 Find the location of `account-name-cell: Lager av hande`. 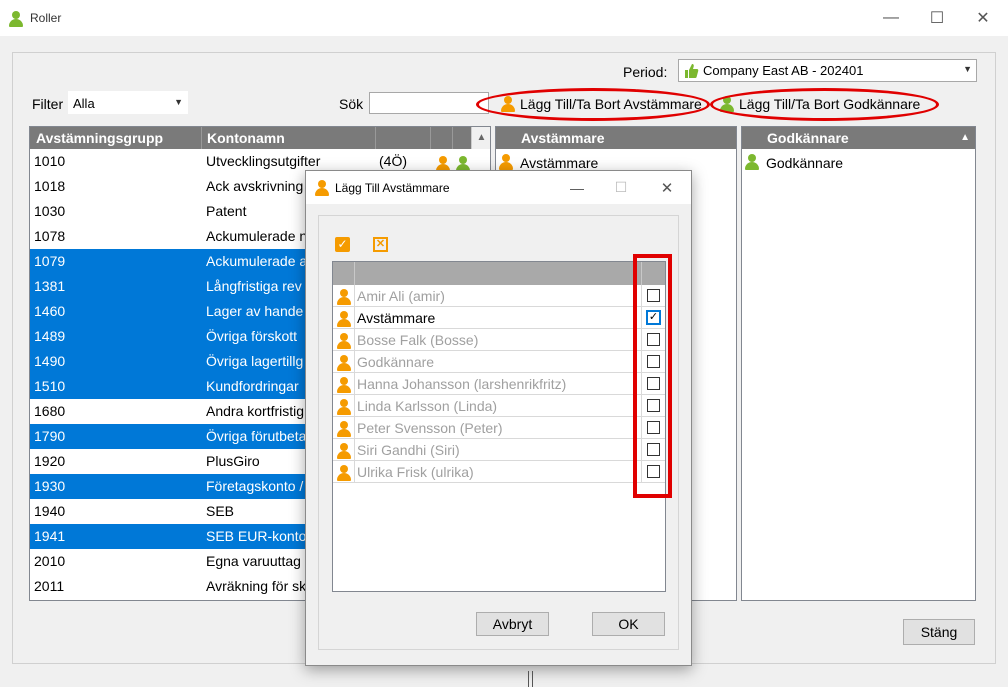

account-name-cell: Lager av hande is located at coordinates (255, 311).